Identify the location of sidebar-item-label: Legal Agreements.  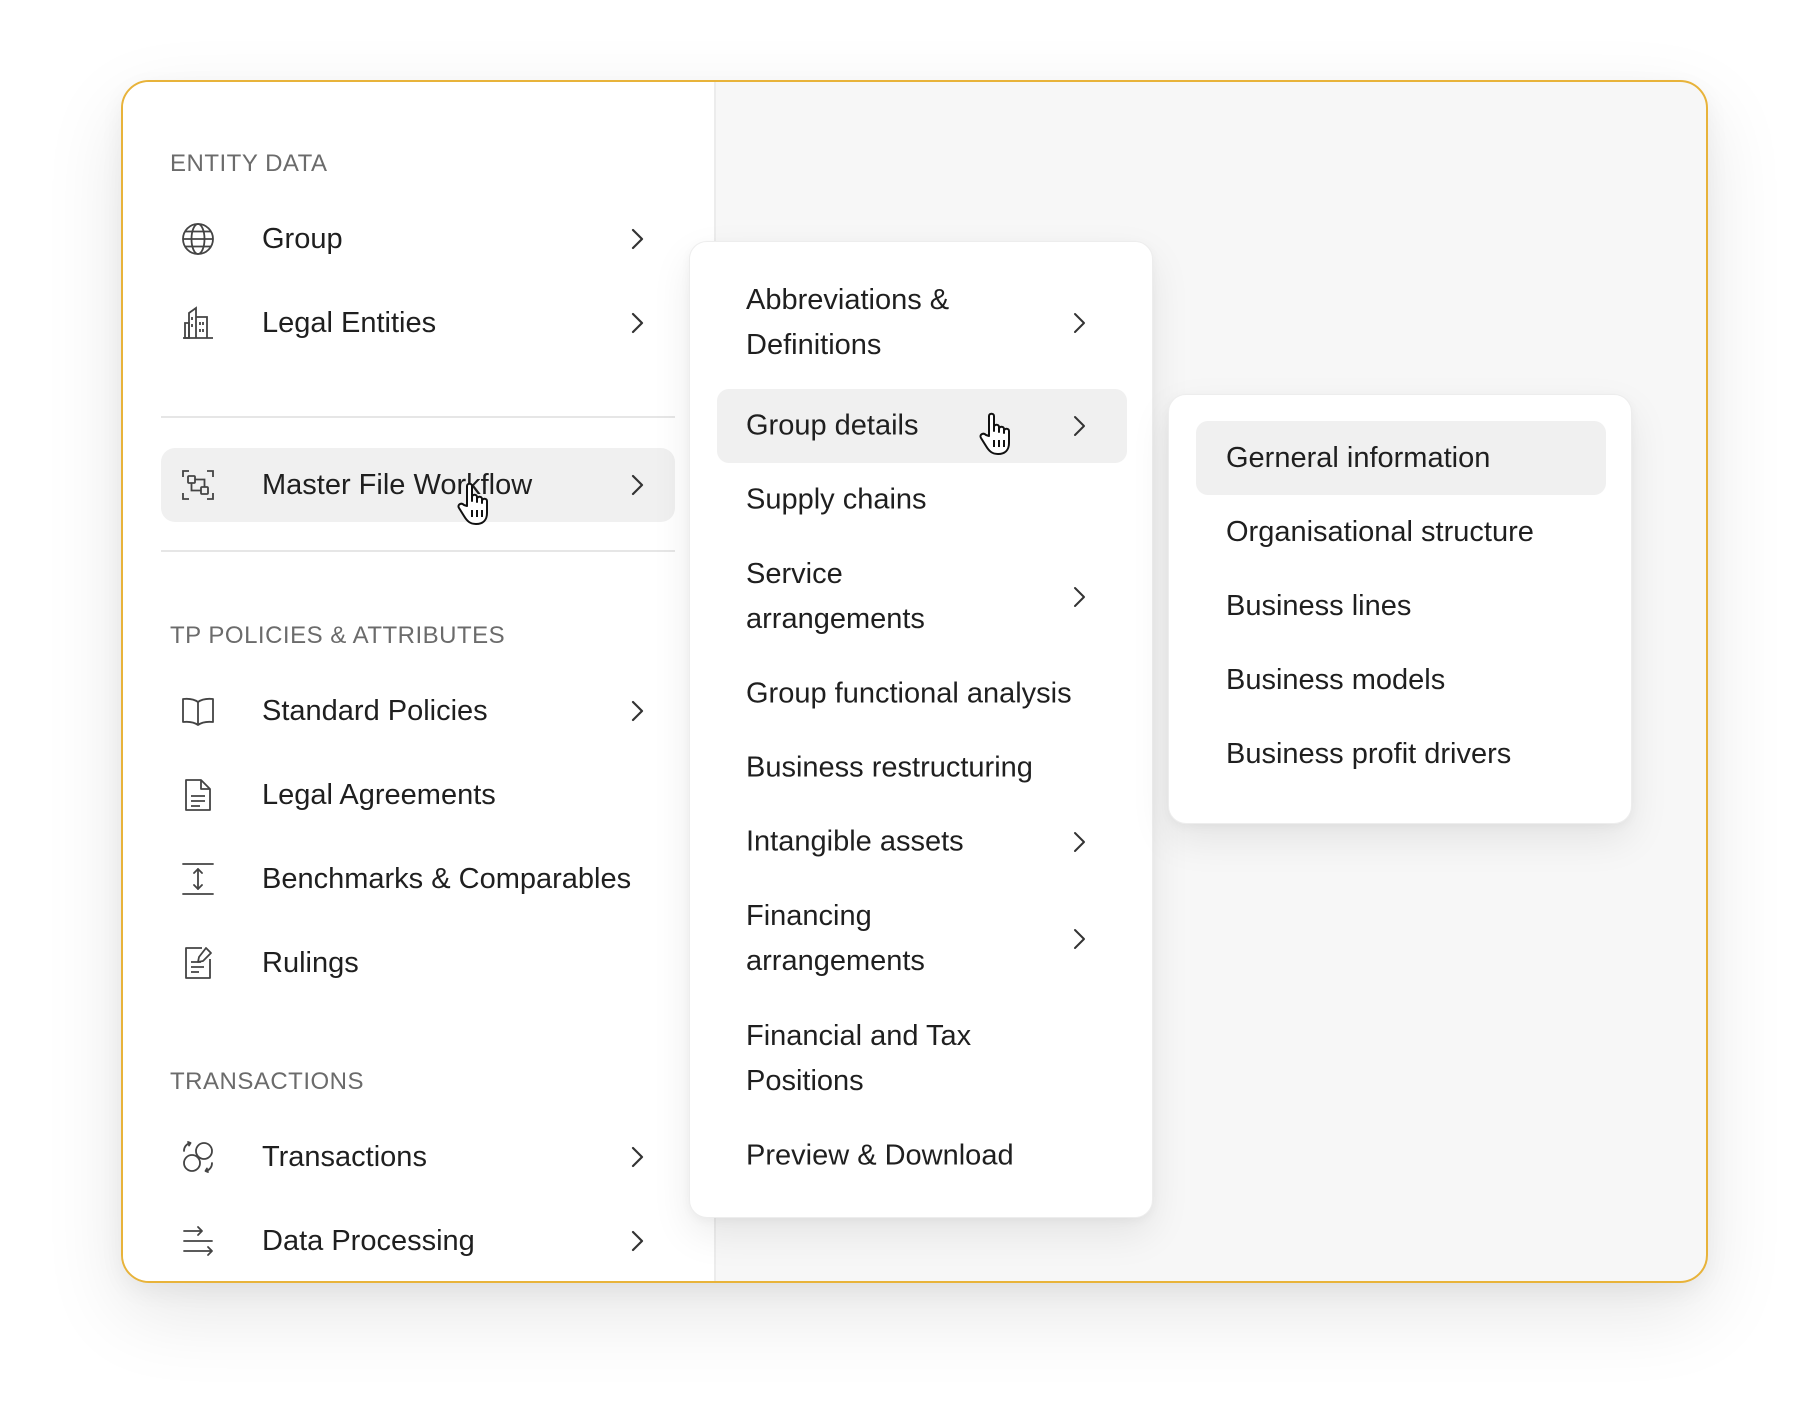
(379, 795).